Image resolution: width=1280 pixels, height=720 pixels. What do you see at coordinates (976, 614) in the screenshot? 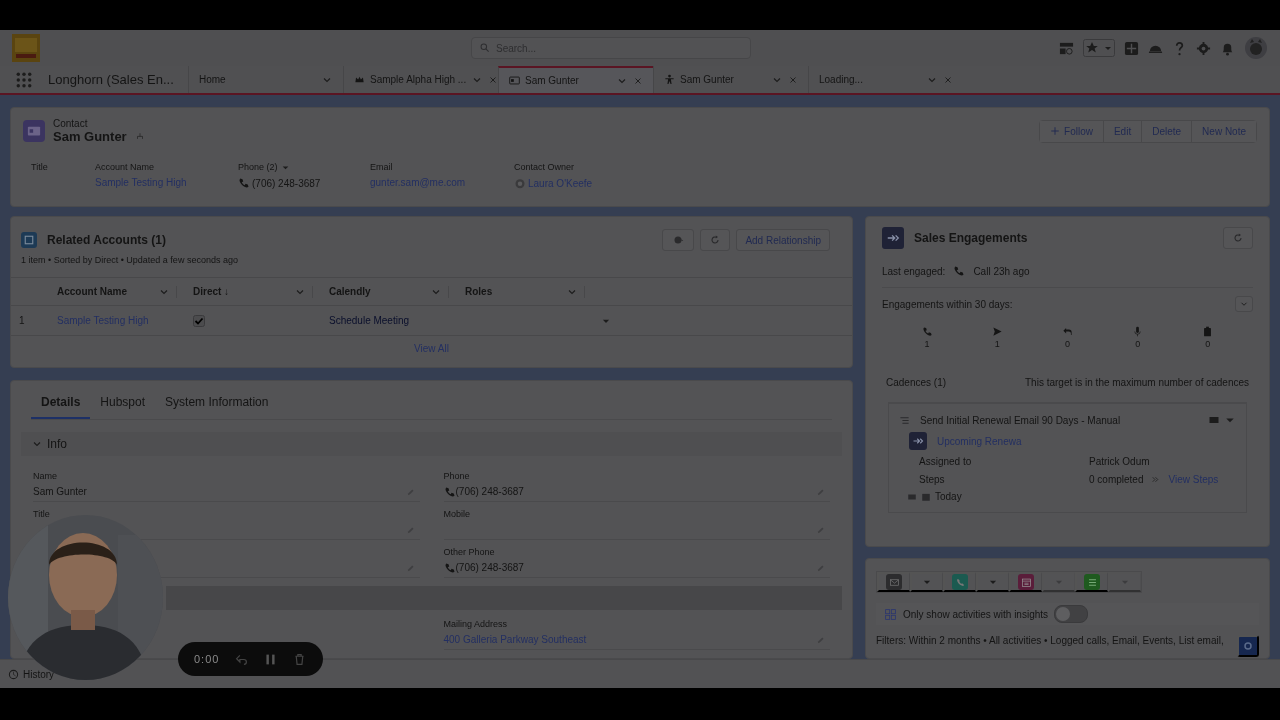
I see `insights-label: Only show activities with insights` at bounding box center [976, 614].